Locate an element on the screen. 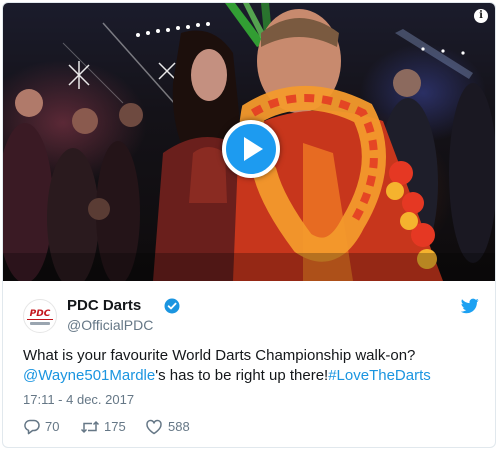 The width and height of the screenshot is (500, 452). reply-count: 70 is located at coordinates (52, 426).